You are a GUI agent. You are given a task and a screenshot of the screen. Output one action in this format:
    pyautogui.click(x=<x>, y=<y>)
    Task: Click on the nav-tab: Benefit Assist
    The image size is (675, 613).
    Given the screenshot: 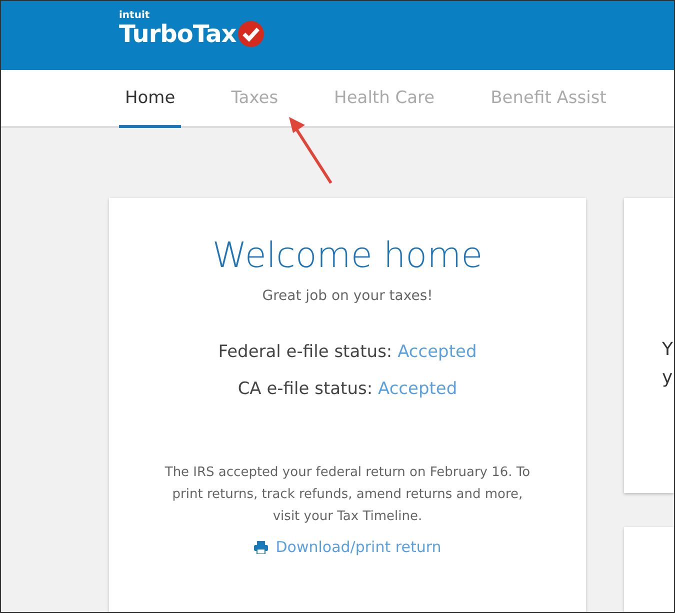 What is the action you would take?
    pyautogui.click(x=548, y=99)
    